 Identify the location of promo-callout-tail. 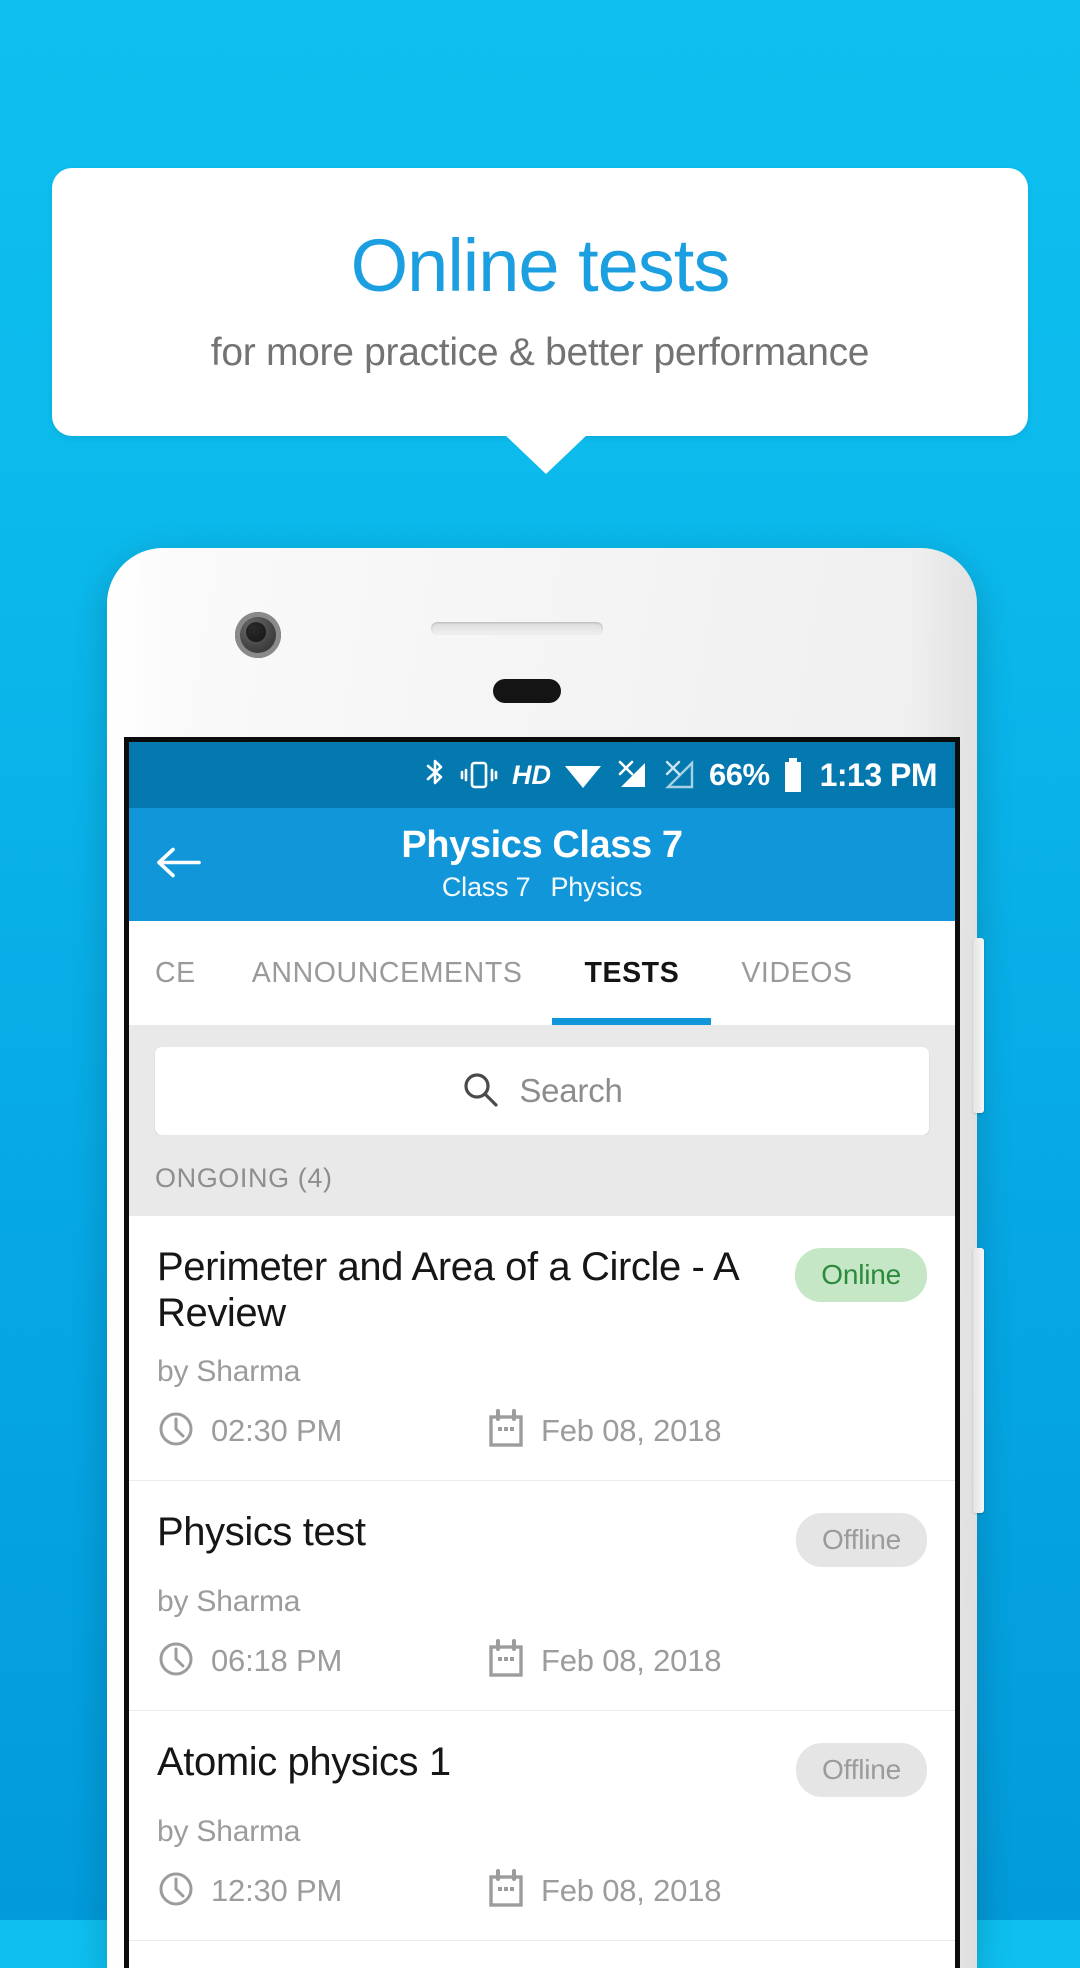
(546, 454).